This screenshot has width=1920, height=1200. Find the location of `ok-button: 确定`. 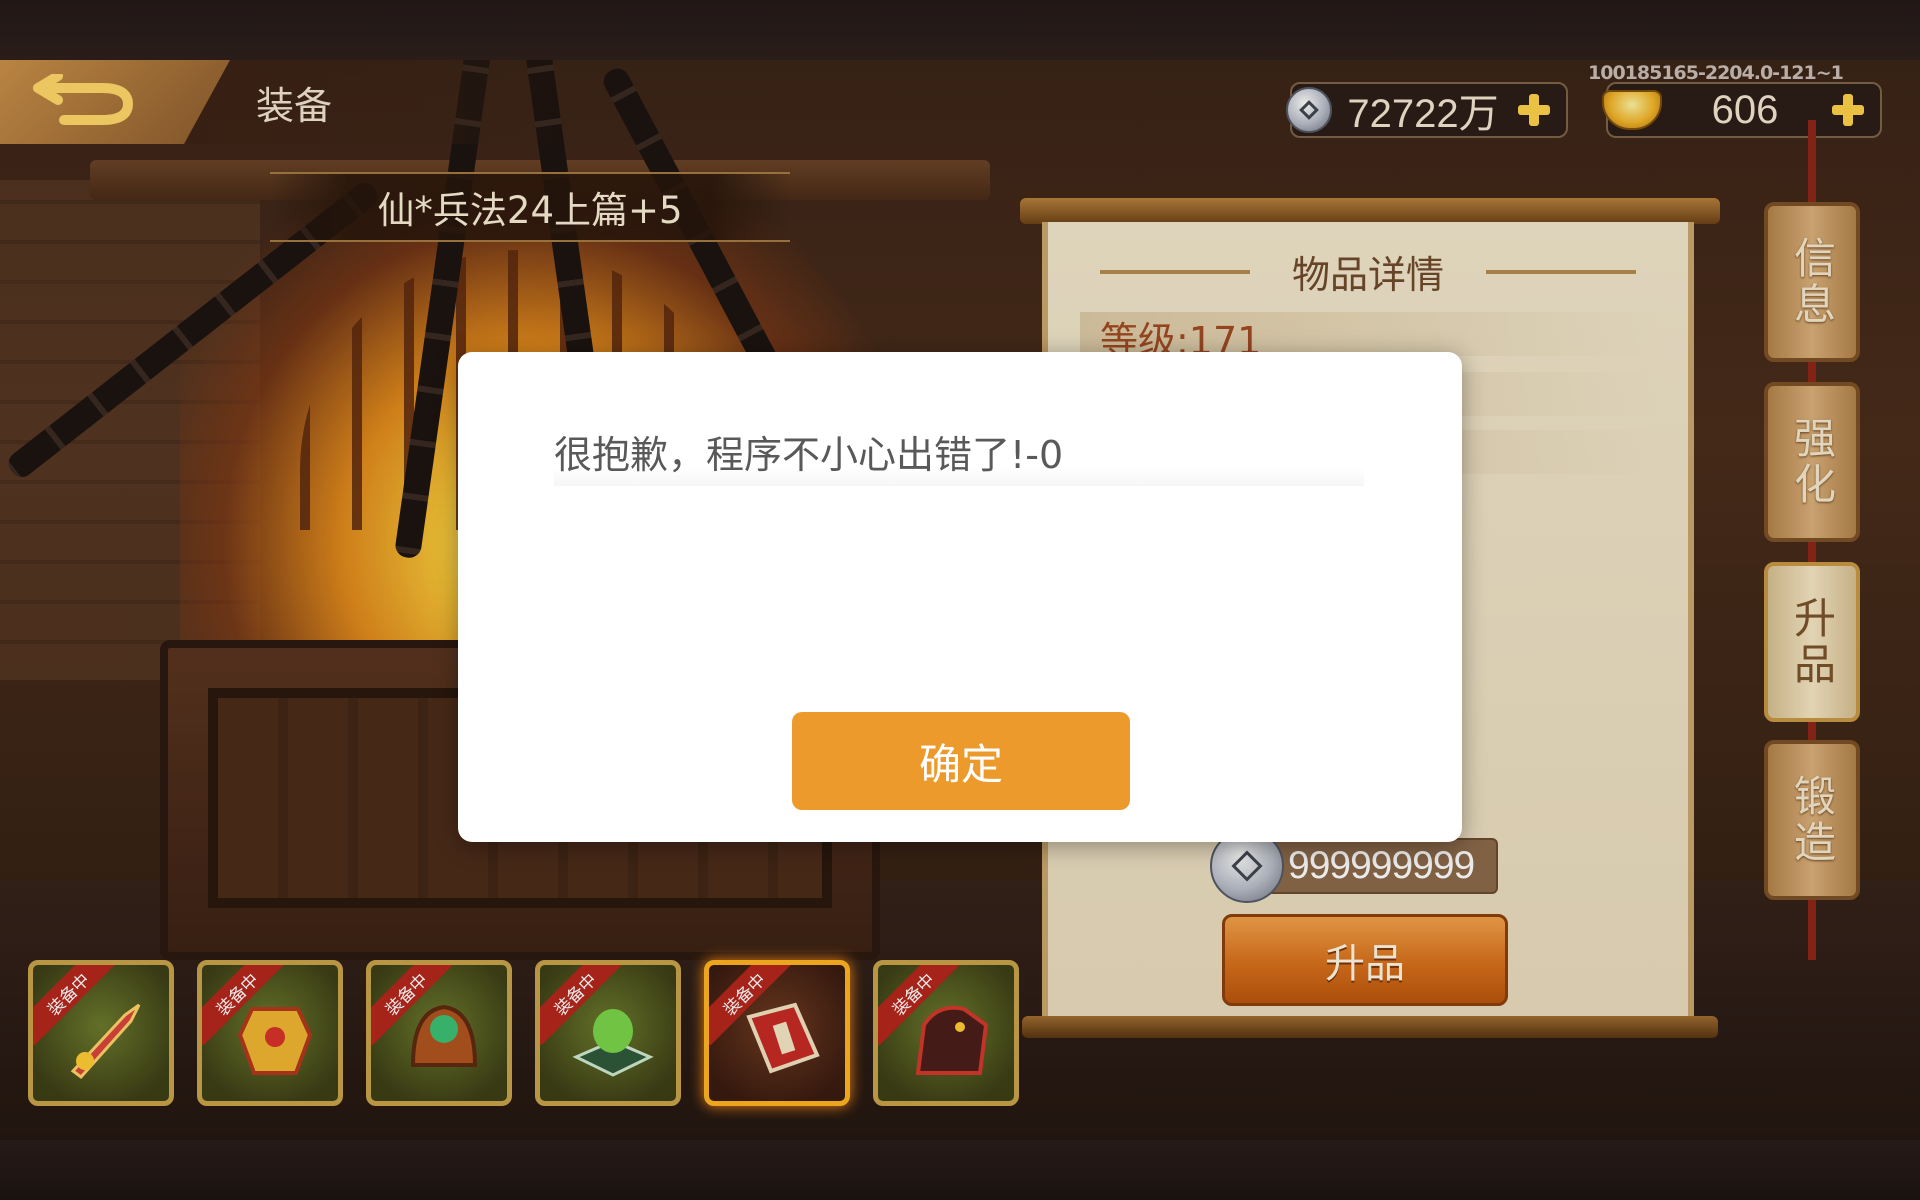

ok-button: 确定 is located at coordinates (961, 761).